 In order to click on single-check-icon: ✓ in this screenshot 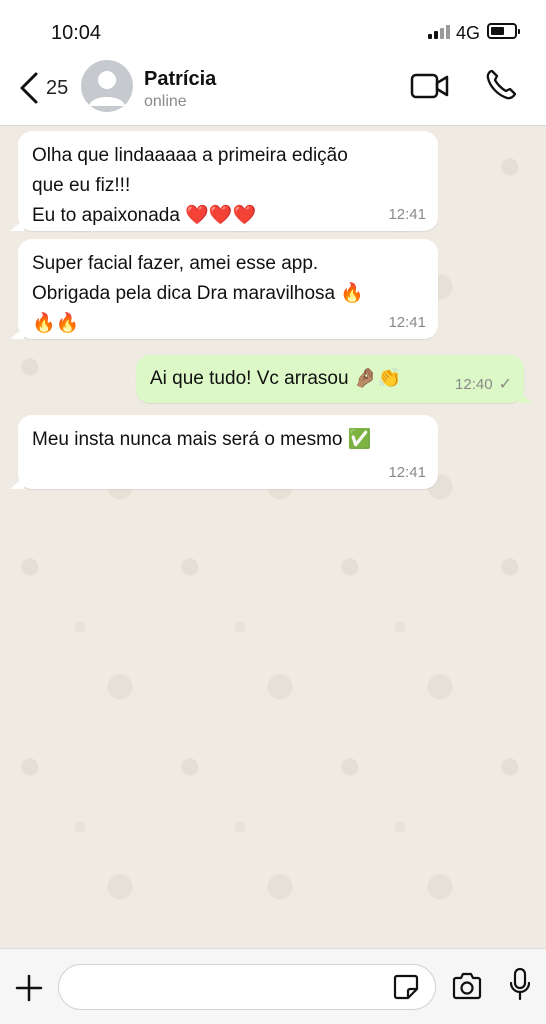, I will do `click(505, 384)`.